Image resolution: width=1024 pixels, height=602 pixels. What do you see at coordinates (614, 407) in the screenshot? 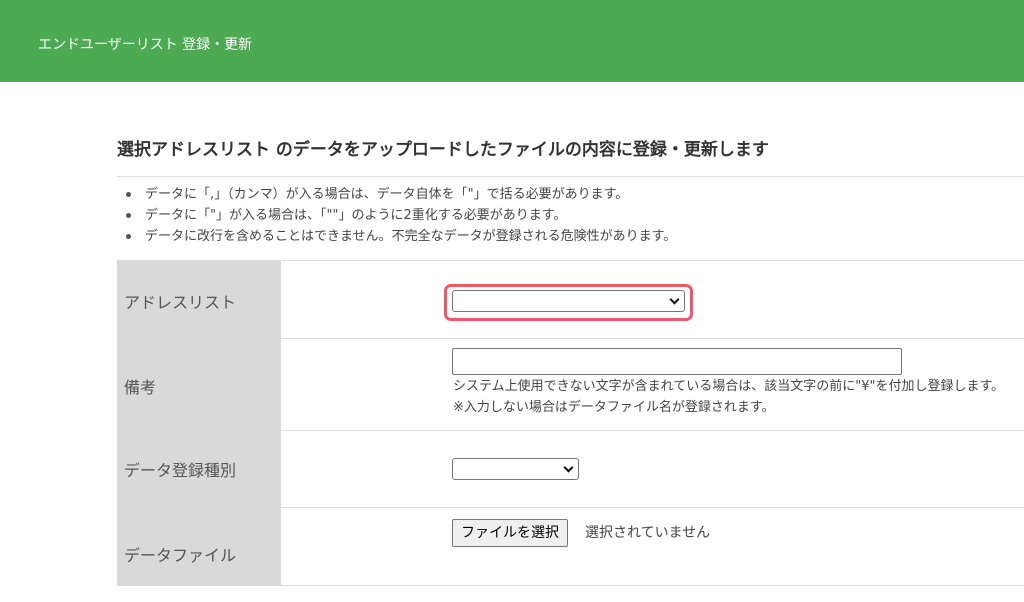
I see `remarks-help-note: ※入力しない場合はデータファイル名が登録されます。` at bounding box center [614, 407].